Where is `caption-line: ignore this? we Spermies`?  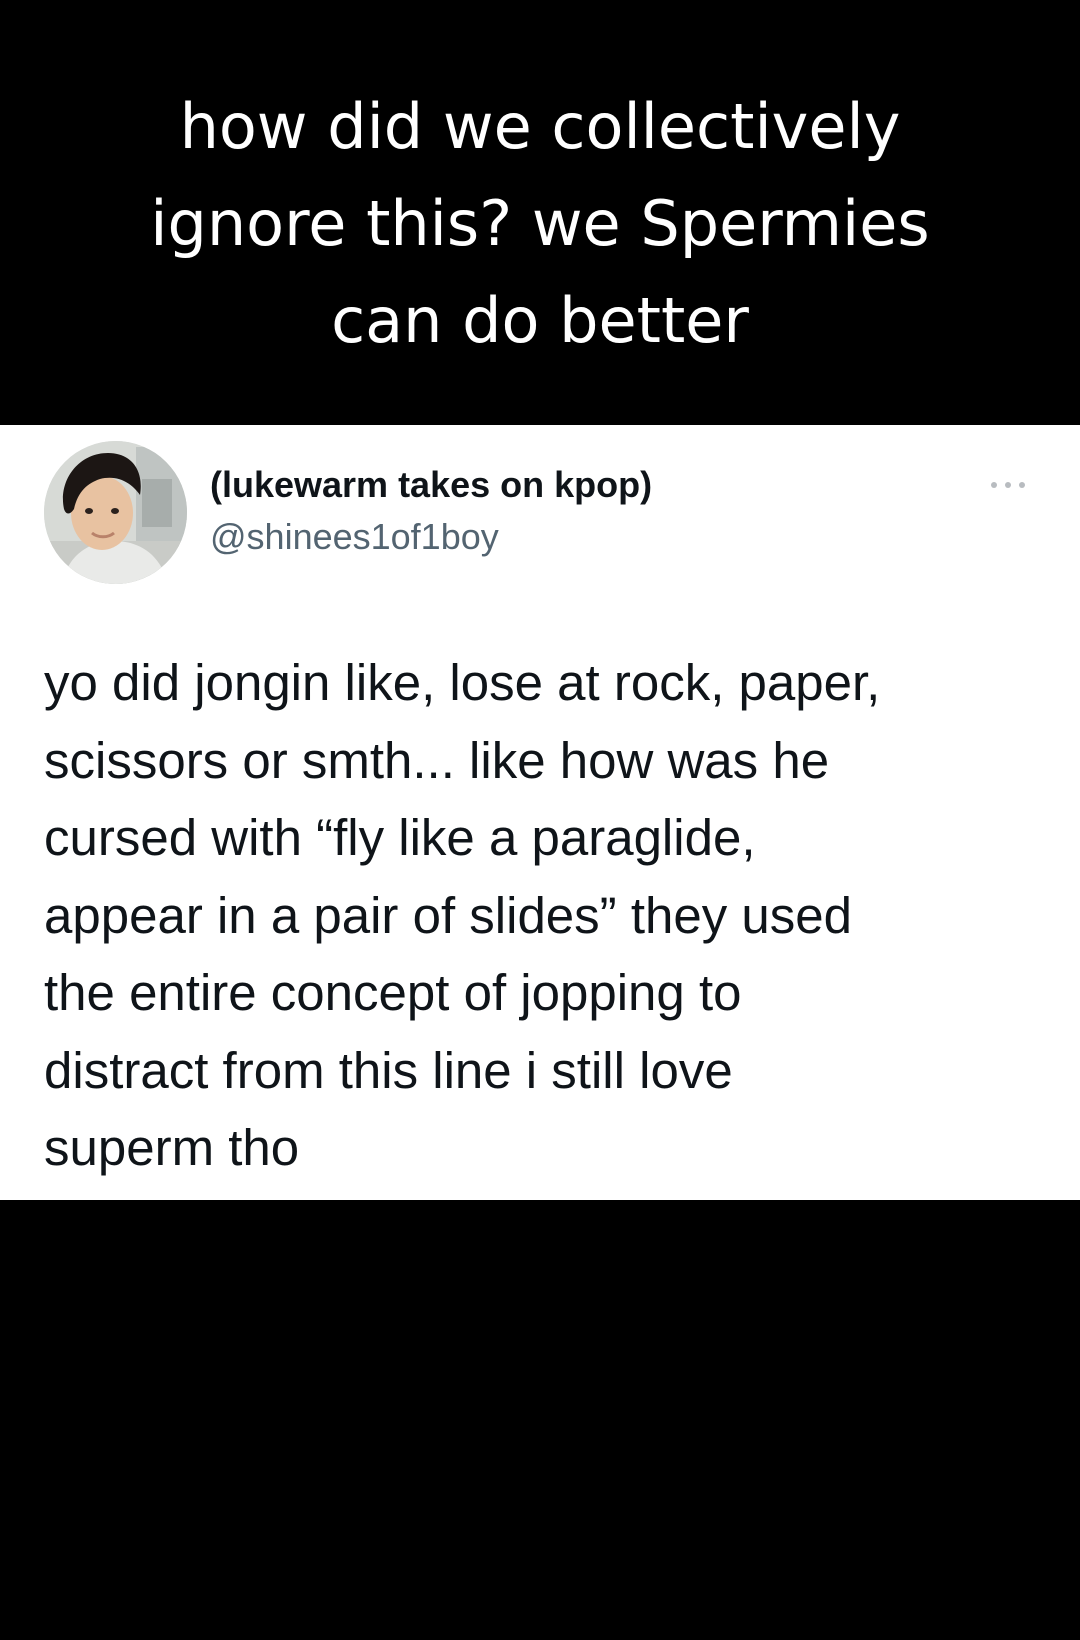 caption-line: ignore this? we Spermies is located at coordinates (540, 223).